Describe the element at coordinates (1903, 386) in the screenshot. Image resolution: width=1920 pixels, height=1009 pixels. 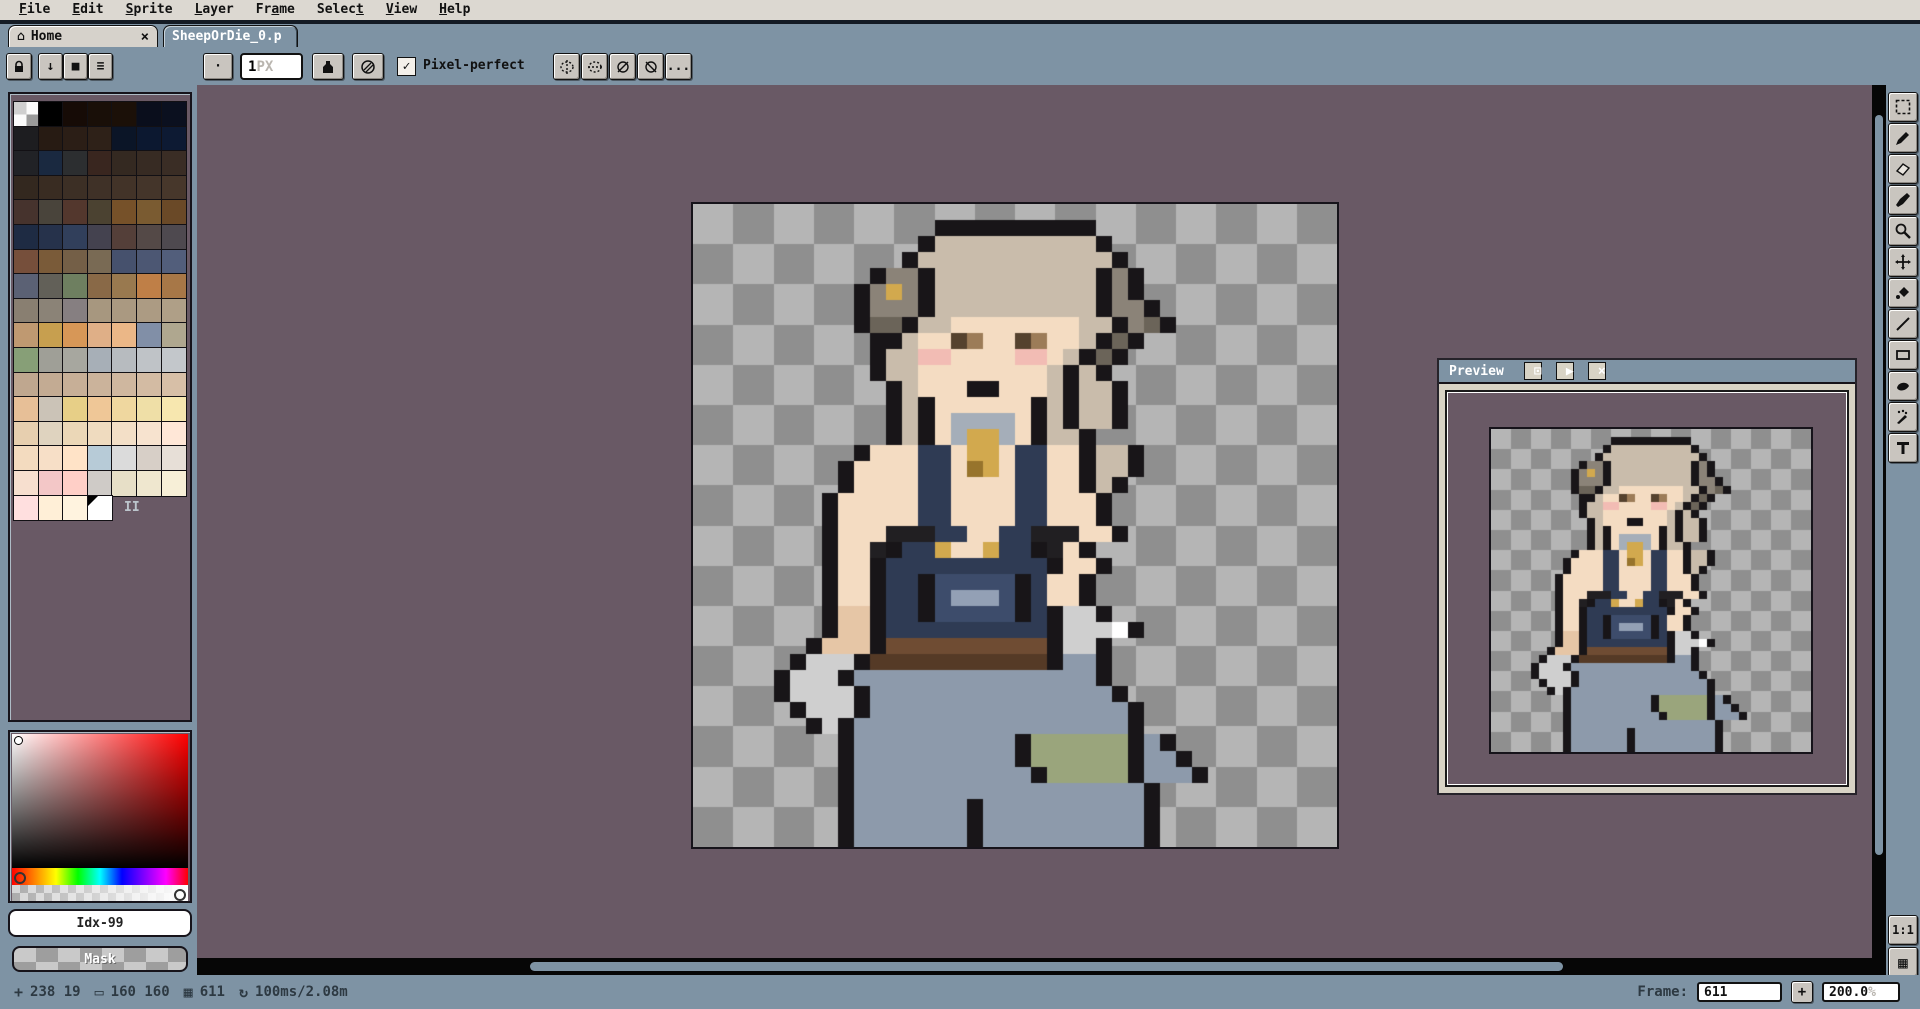
I see `contour-tool-button` at that location.